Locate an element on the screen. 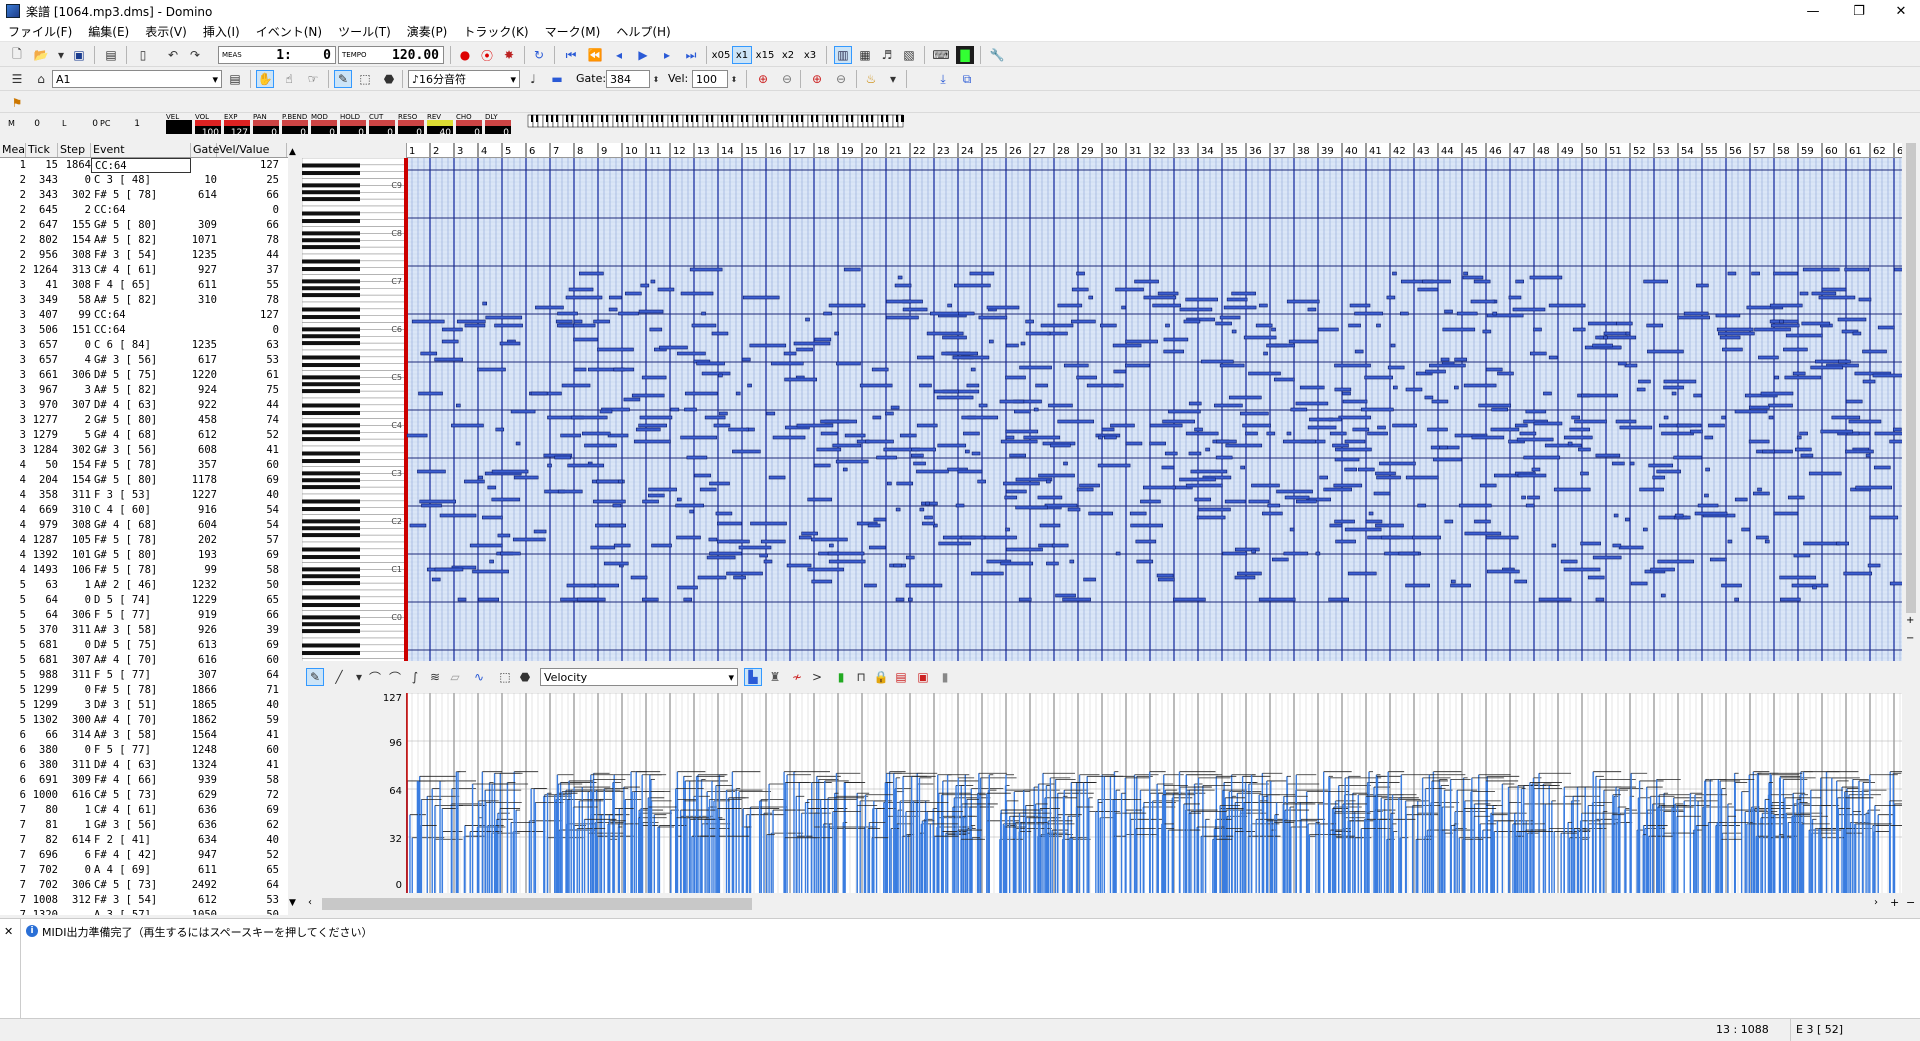 The width and height of the screenshot is (1920, 1041). level-icon: ▮ is located at coordinates (841, 677).